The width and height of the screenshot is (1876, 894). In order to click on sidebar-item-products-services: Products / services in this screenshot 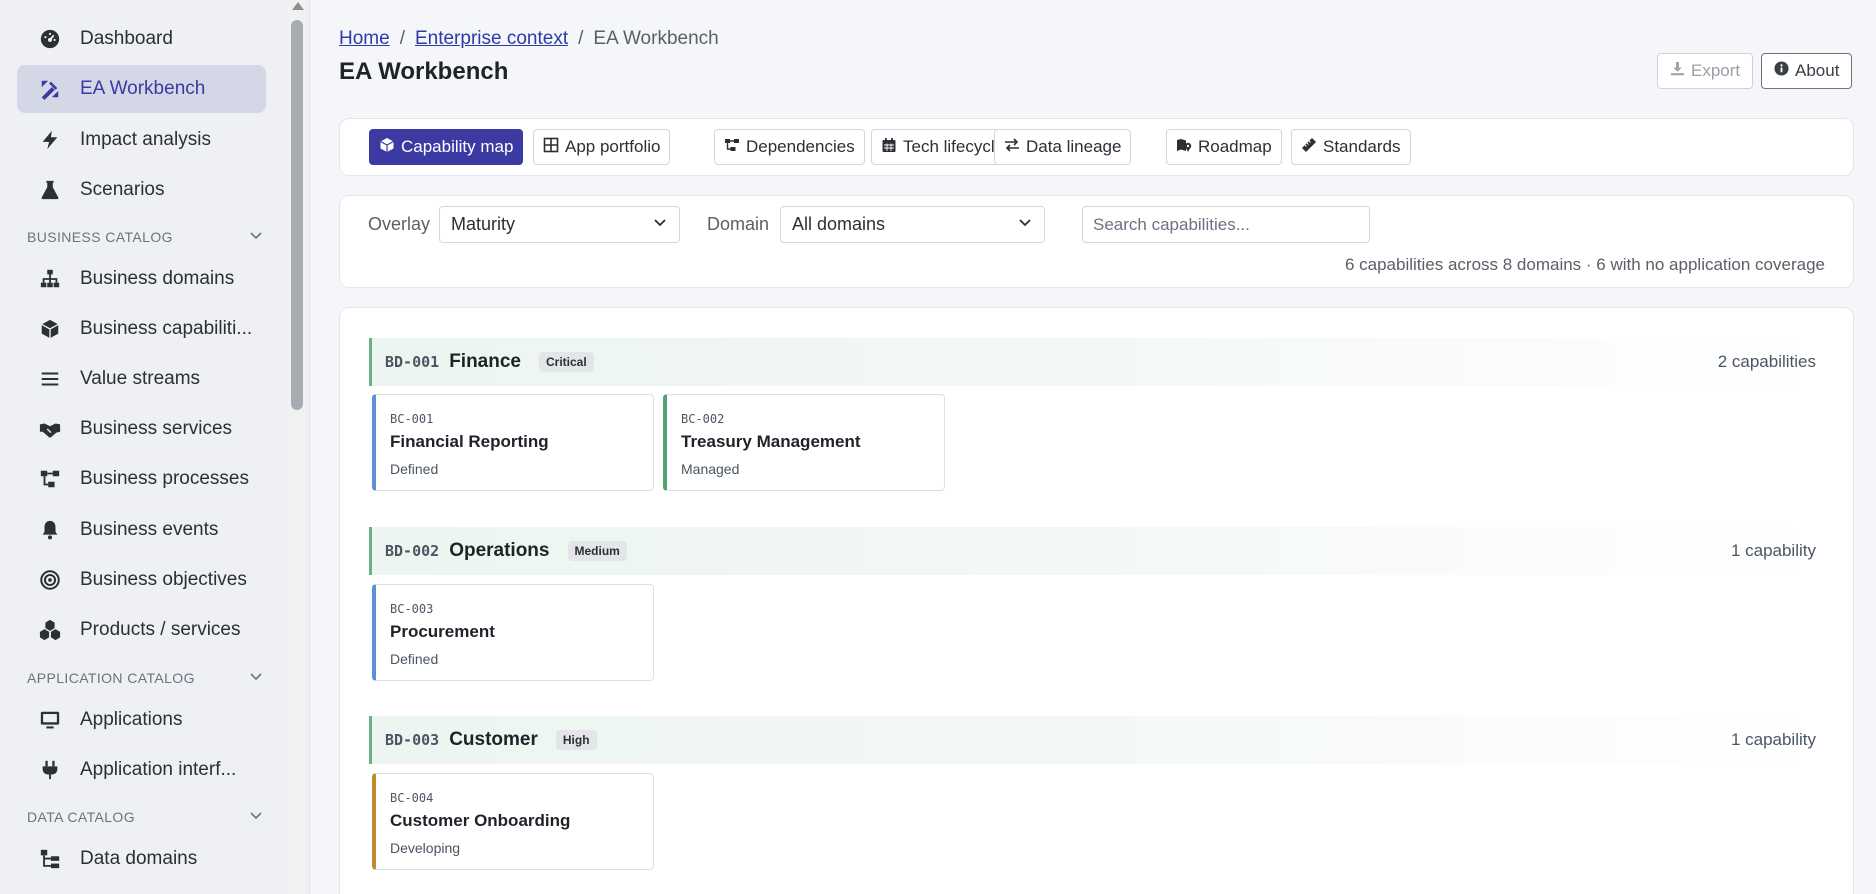, I will do `click(141, 630)`.